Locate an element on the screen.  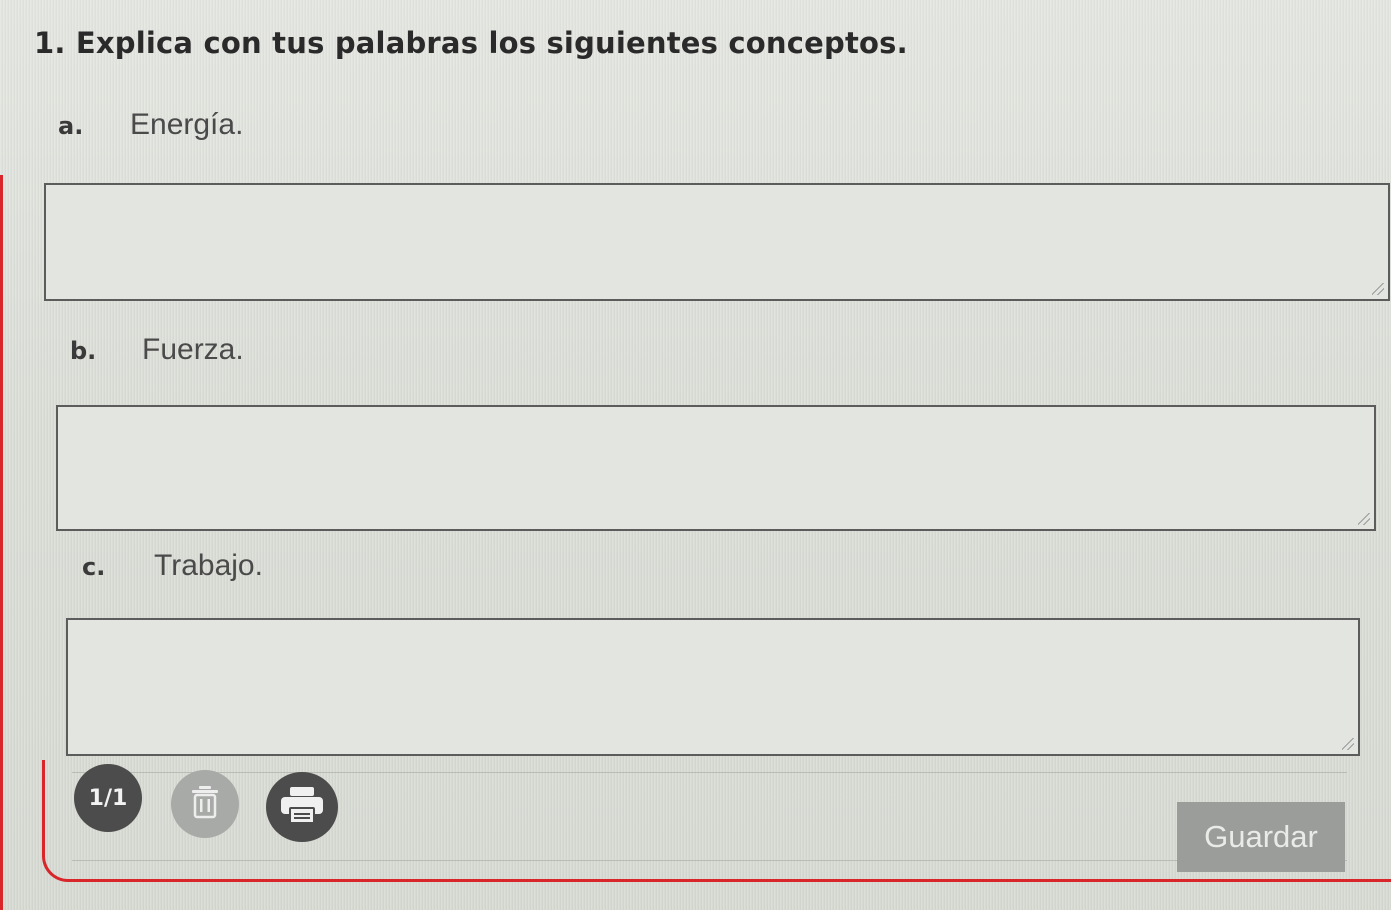
save-button: Guardar is located at coordinates (1261, 837).